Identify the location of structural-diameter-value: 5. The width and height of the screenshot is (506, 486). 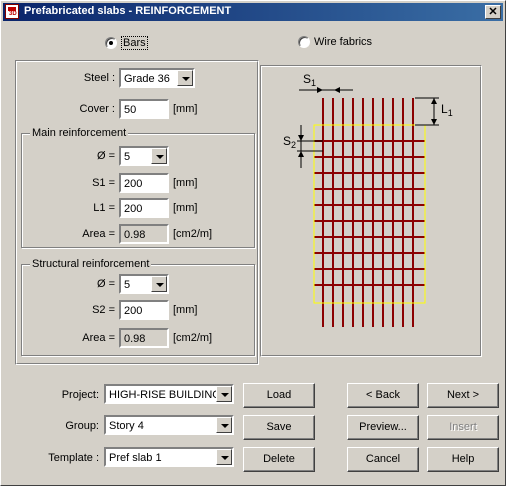
(127, 285).